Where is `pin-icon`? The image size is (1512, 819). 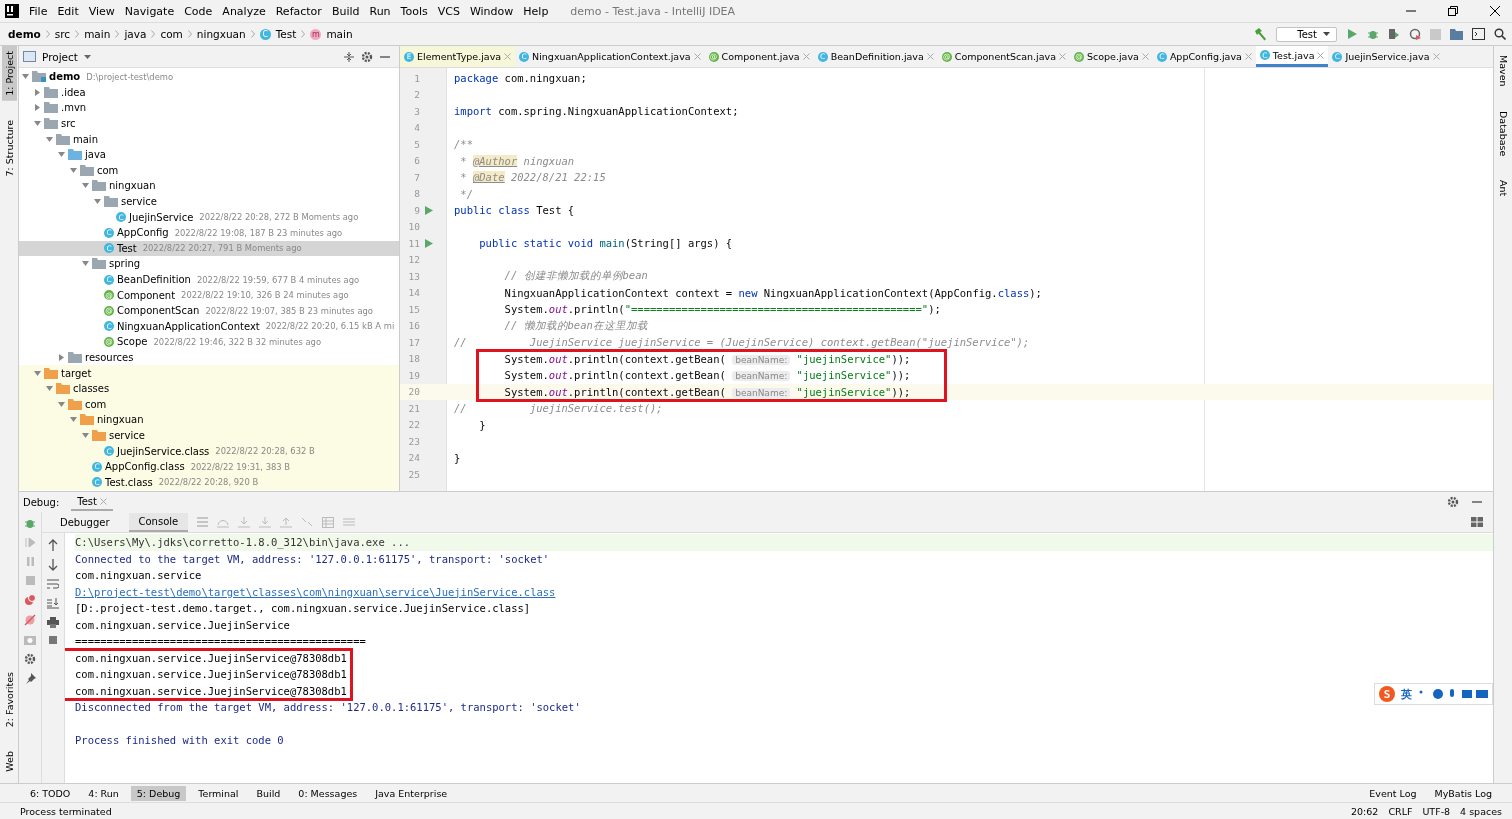
pin-icon is located at coordinates (30, 678).